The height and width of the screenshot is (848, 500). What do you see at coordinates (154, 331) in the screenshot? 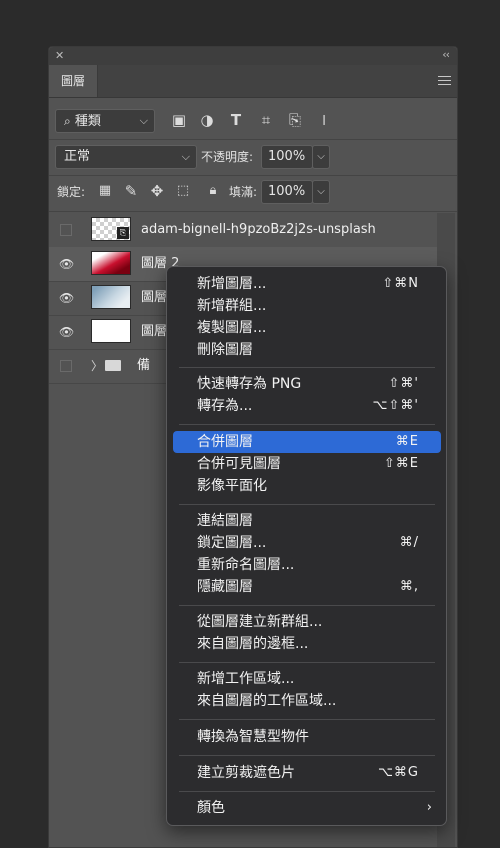
I see `layer-name: 圖層` at bounding box center [154, 331].